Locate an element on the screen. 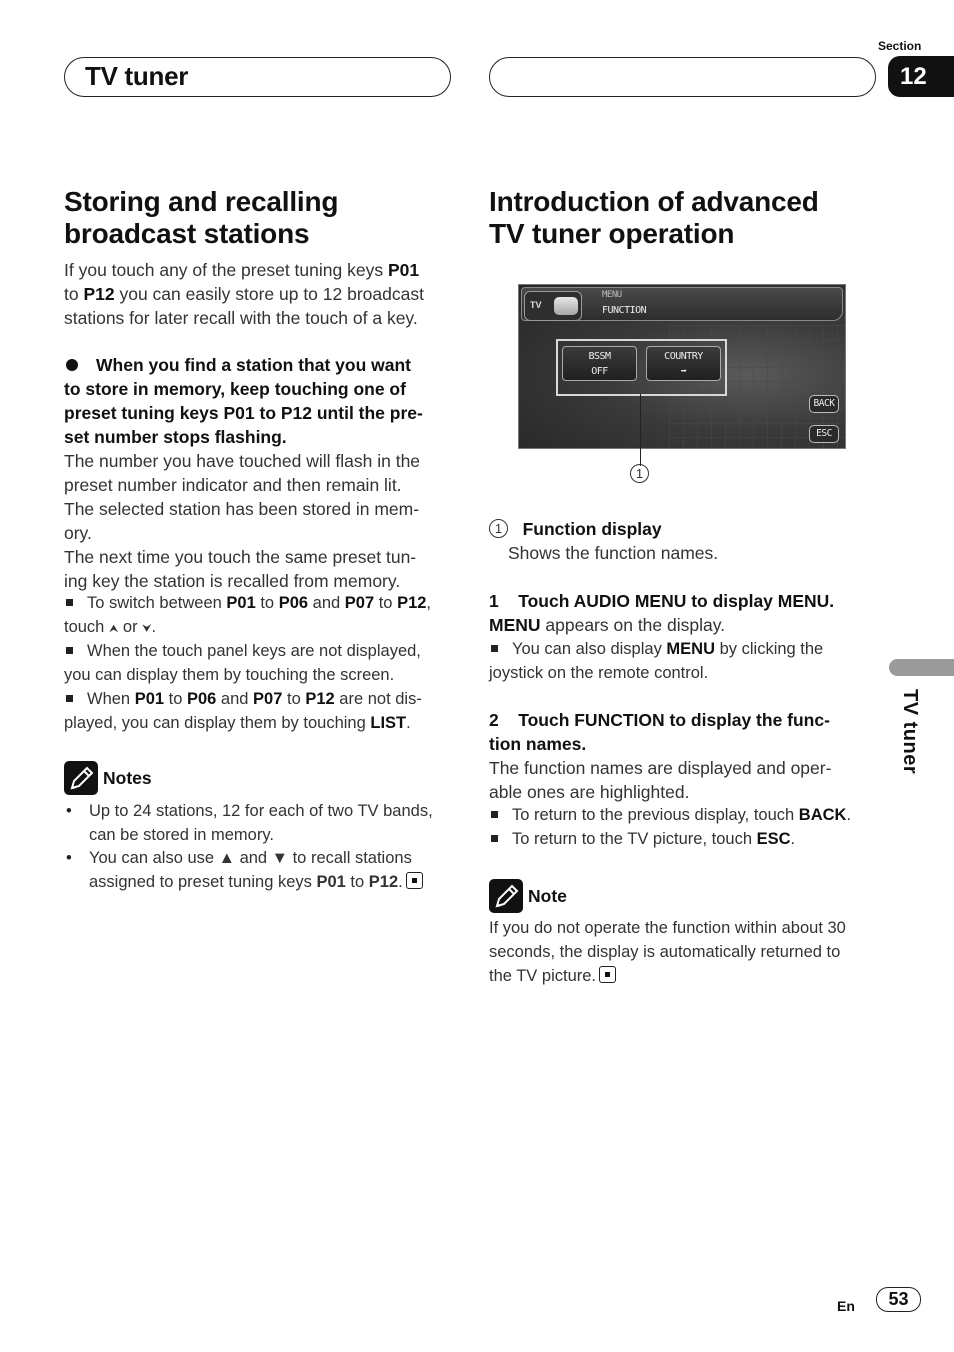 This screenshot has height=1352, width=954. note-header: Note is located at coordinates (528, 896).